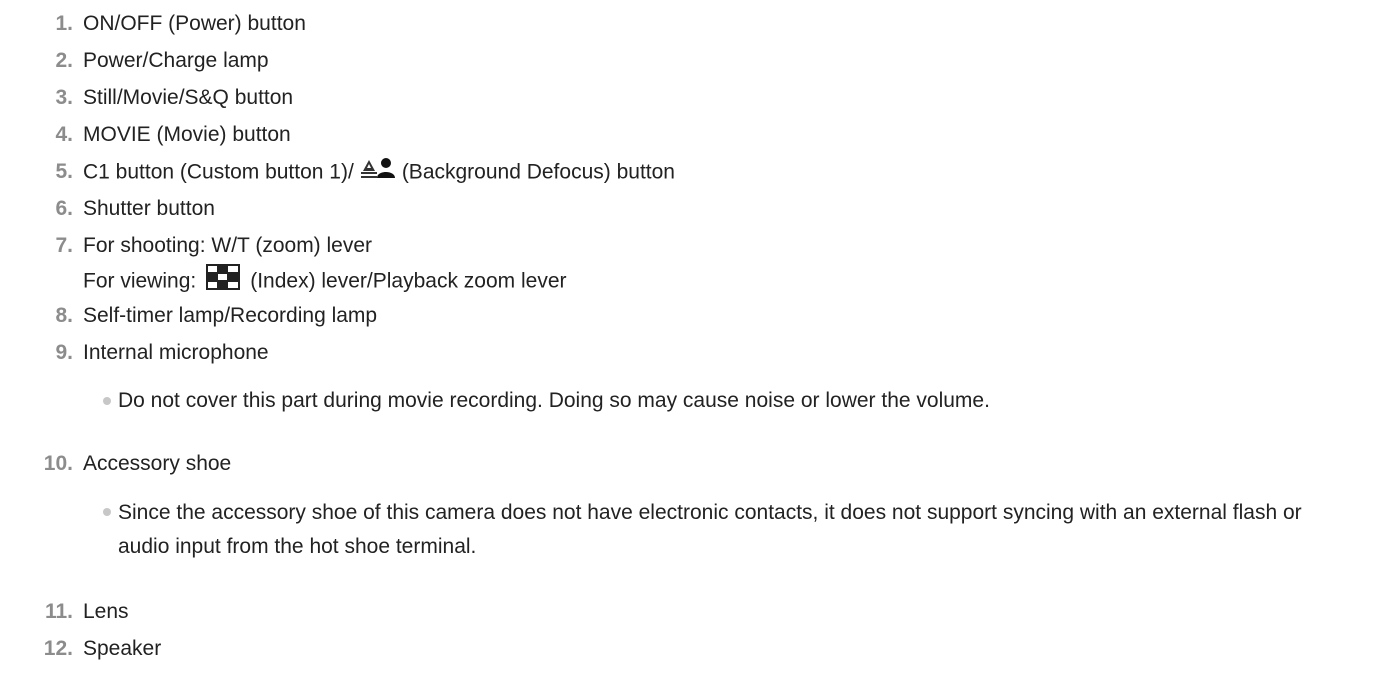 The image size is (1384, 677). I want to click on item-number: 9., so click(64, 352).